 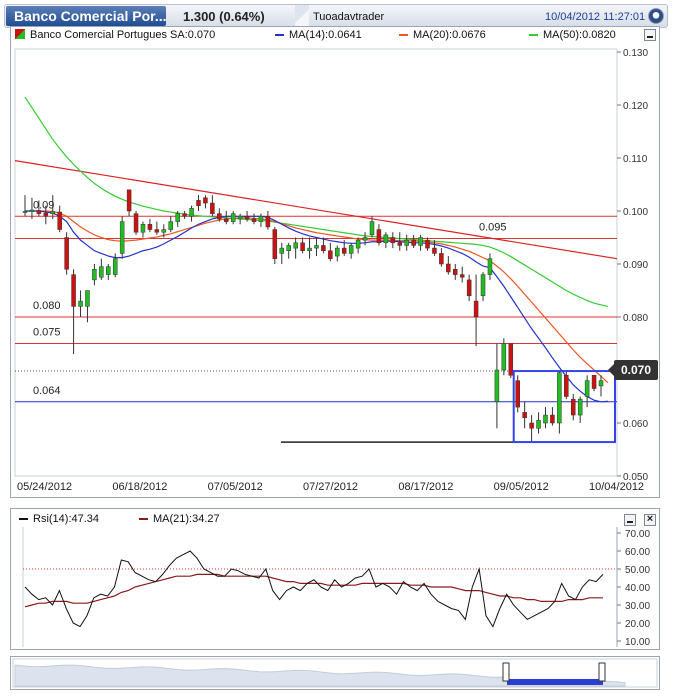 I want to click on navigator-panel, so click(x=335, y=673).